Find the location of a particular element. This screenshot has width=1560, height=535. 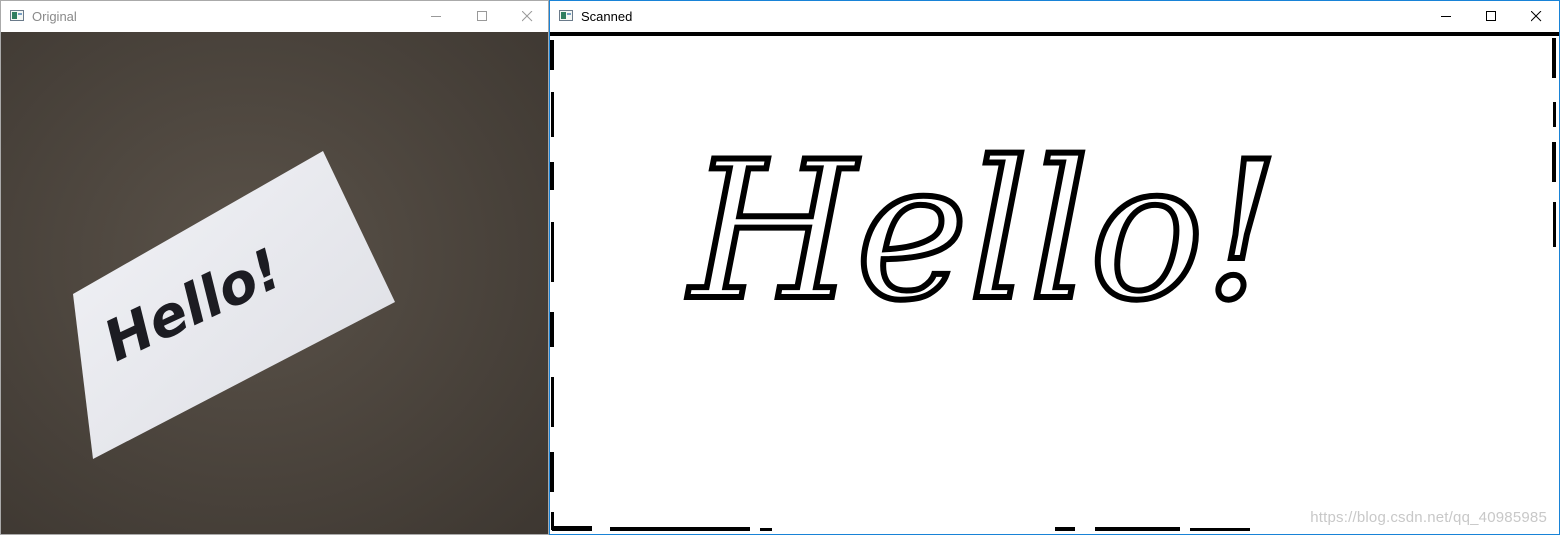

window-title: Original is located at coordinates (54, 16).